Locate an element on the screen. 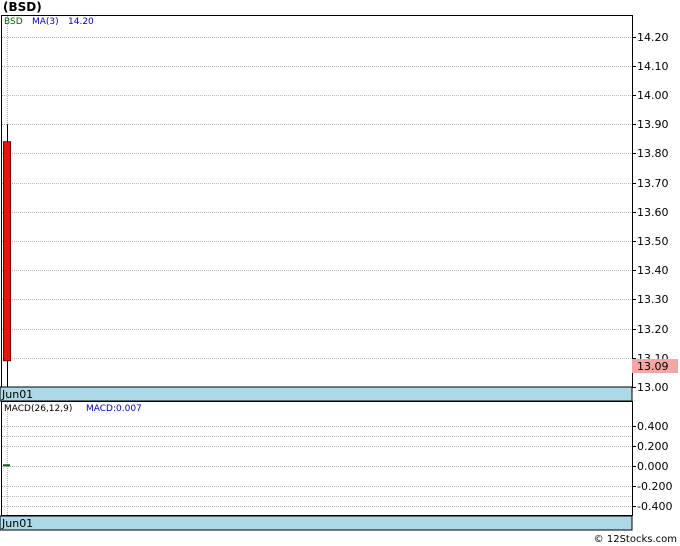  site-credit: © 12Stocks.com is located at coordinates (635, 539).